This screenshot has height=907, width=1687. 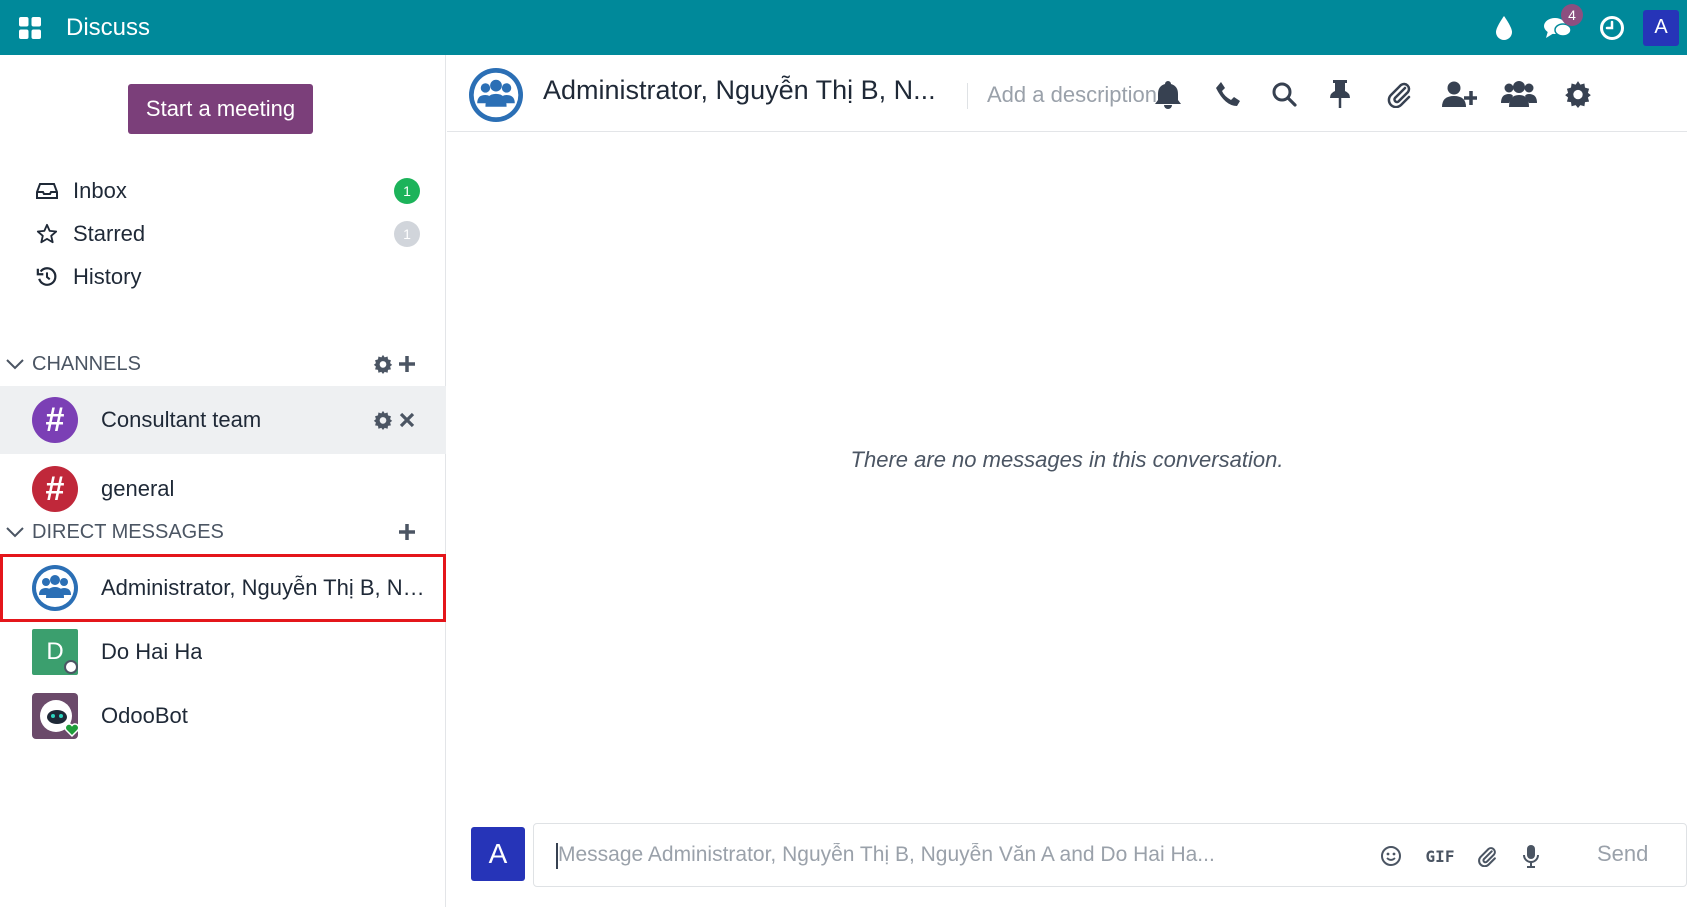 I want to click on inbox-icon, so click(x=47, y=191).